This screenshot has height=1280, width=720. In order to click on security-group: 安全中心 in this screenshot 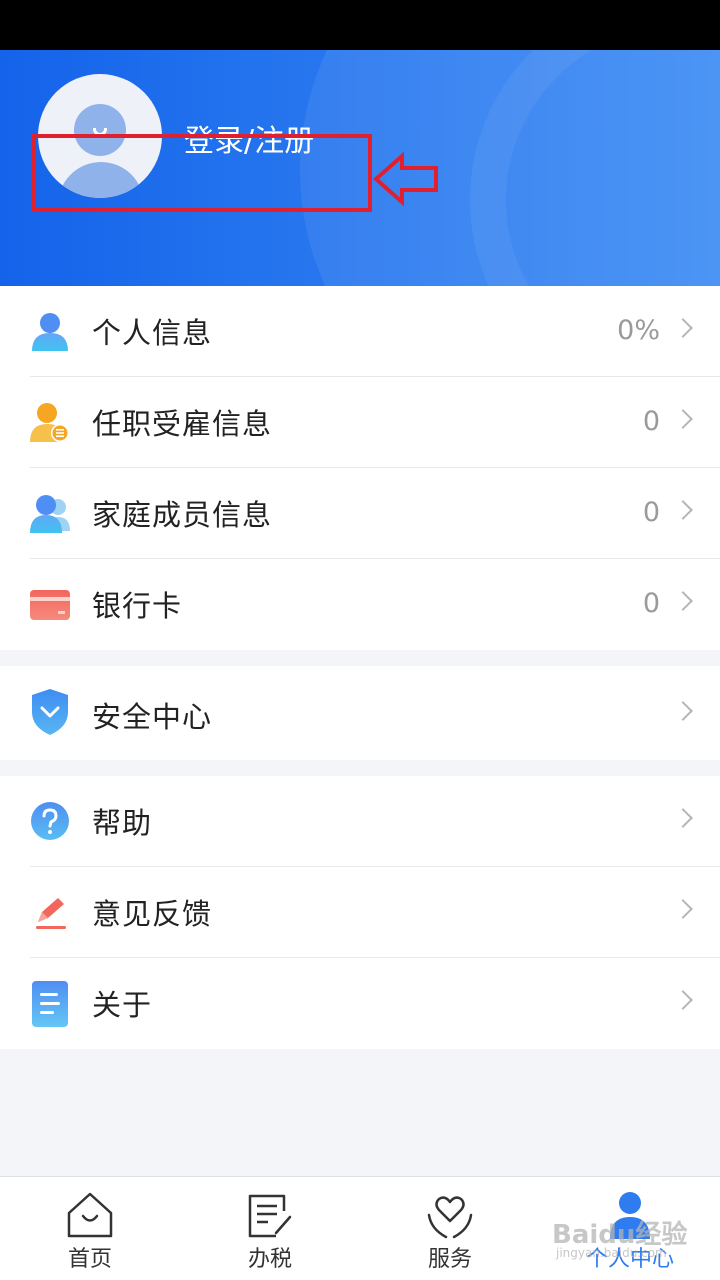, I will do `click(360, 713)`.